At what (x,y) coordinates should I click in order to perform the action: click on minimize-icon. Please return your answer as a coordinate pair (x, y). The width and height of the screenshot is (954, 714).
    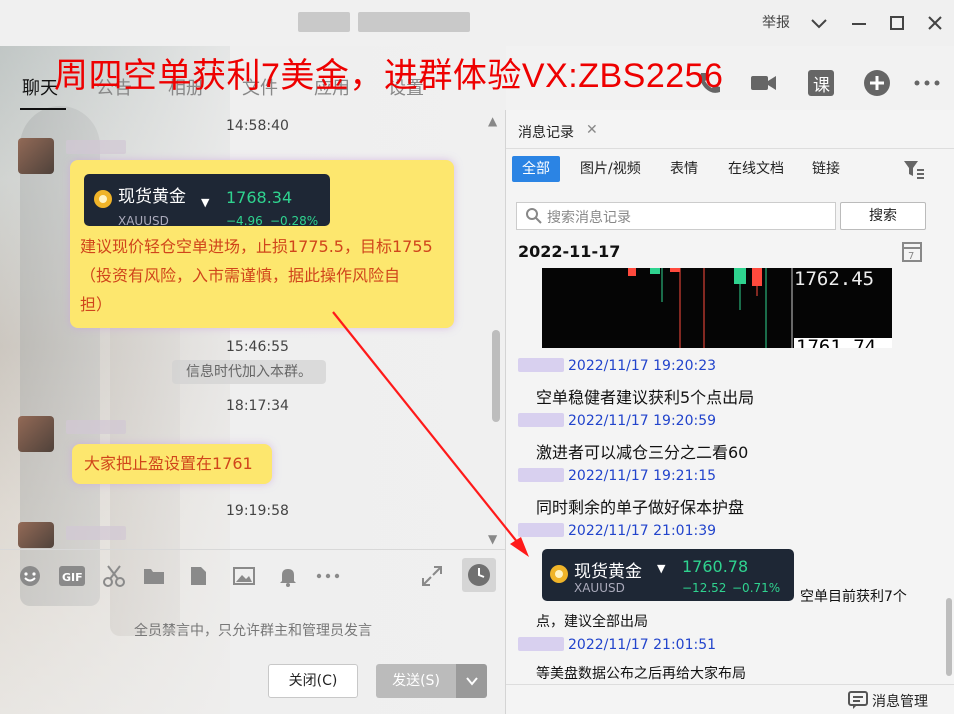
    Looking at the image, I should click on (859, 23).